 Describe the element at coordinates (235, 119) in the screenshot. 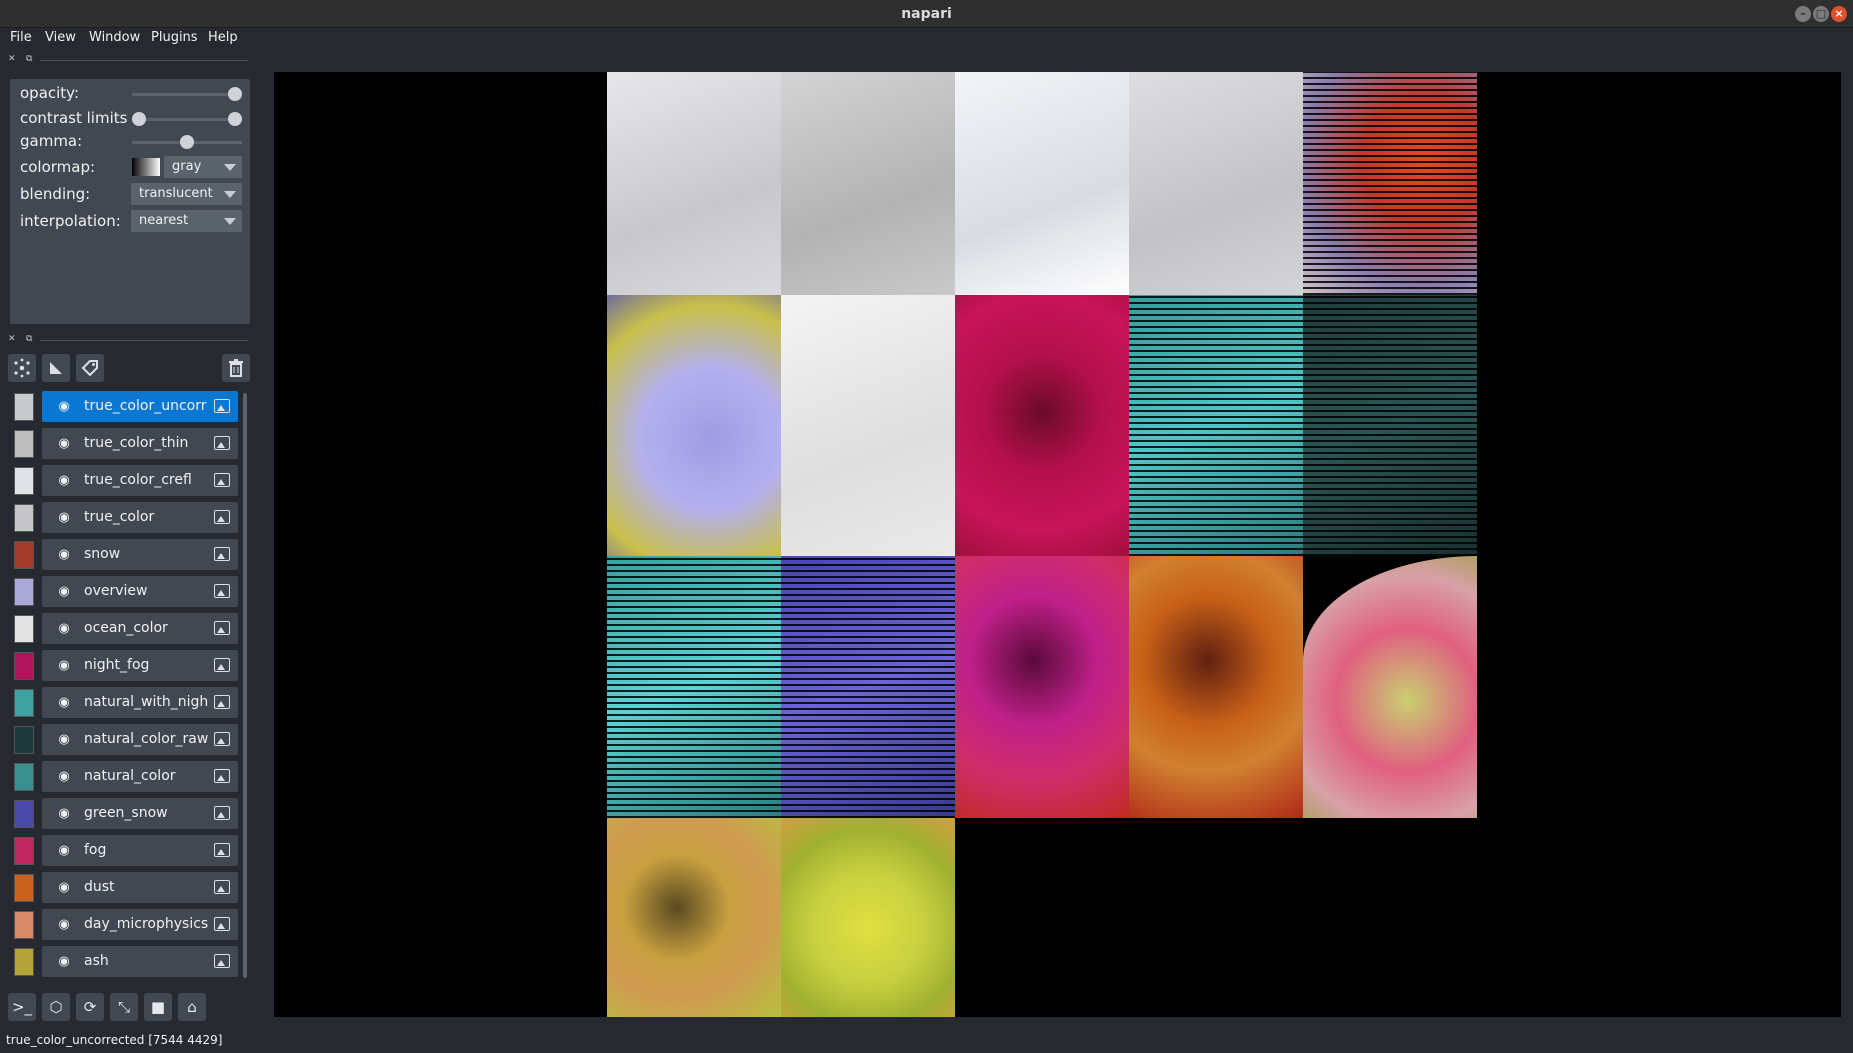

I see `contrast-high-handle` at that location.